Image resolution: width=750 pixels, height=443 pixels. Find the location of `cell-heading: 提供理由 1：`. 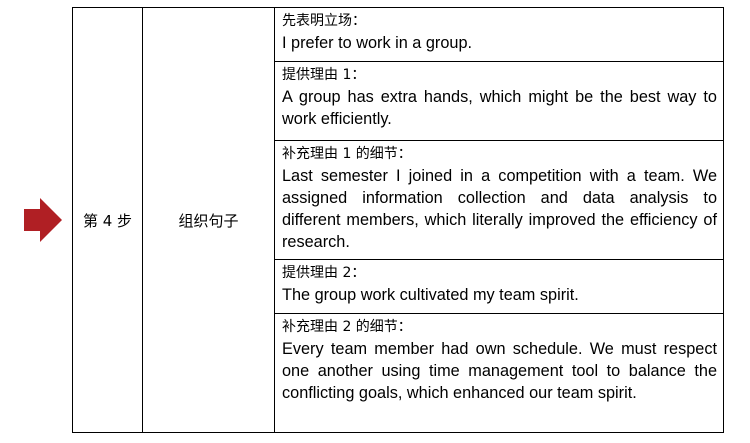

cell-heading: 提供理由 1： is located at coordinates (324, 75).